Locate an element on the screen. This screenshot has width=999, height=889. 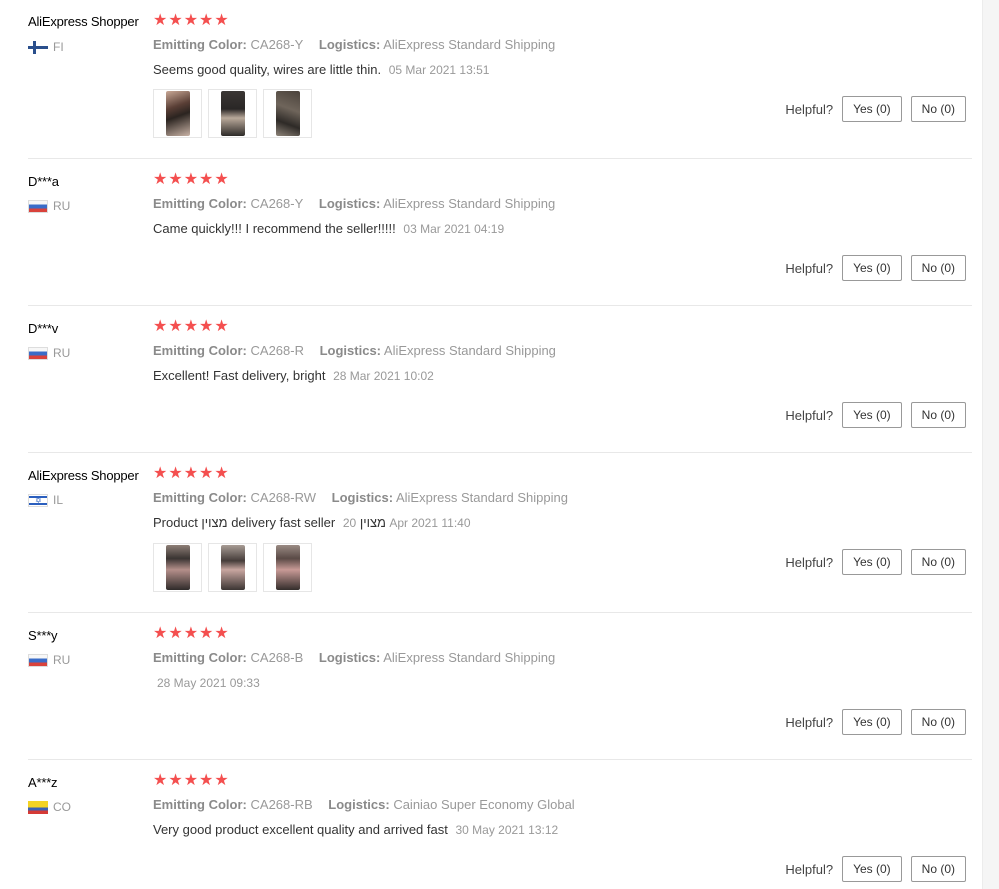
review-date: 28 May 2021 09:33 is located at coordinates (208, 683).